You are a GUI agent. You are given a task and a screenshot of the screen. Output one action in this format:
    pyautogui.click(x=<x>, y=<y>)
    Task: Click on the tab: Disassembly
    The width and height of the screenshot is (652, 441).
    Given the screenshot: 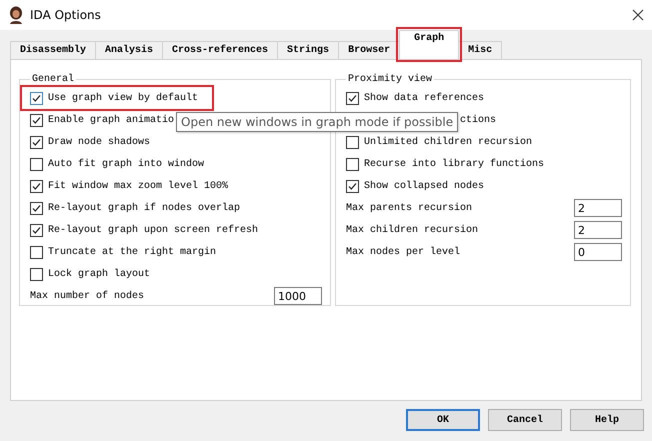 What is the action you would take?
    pyautogui.click(x=53, y=50)
    